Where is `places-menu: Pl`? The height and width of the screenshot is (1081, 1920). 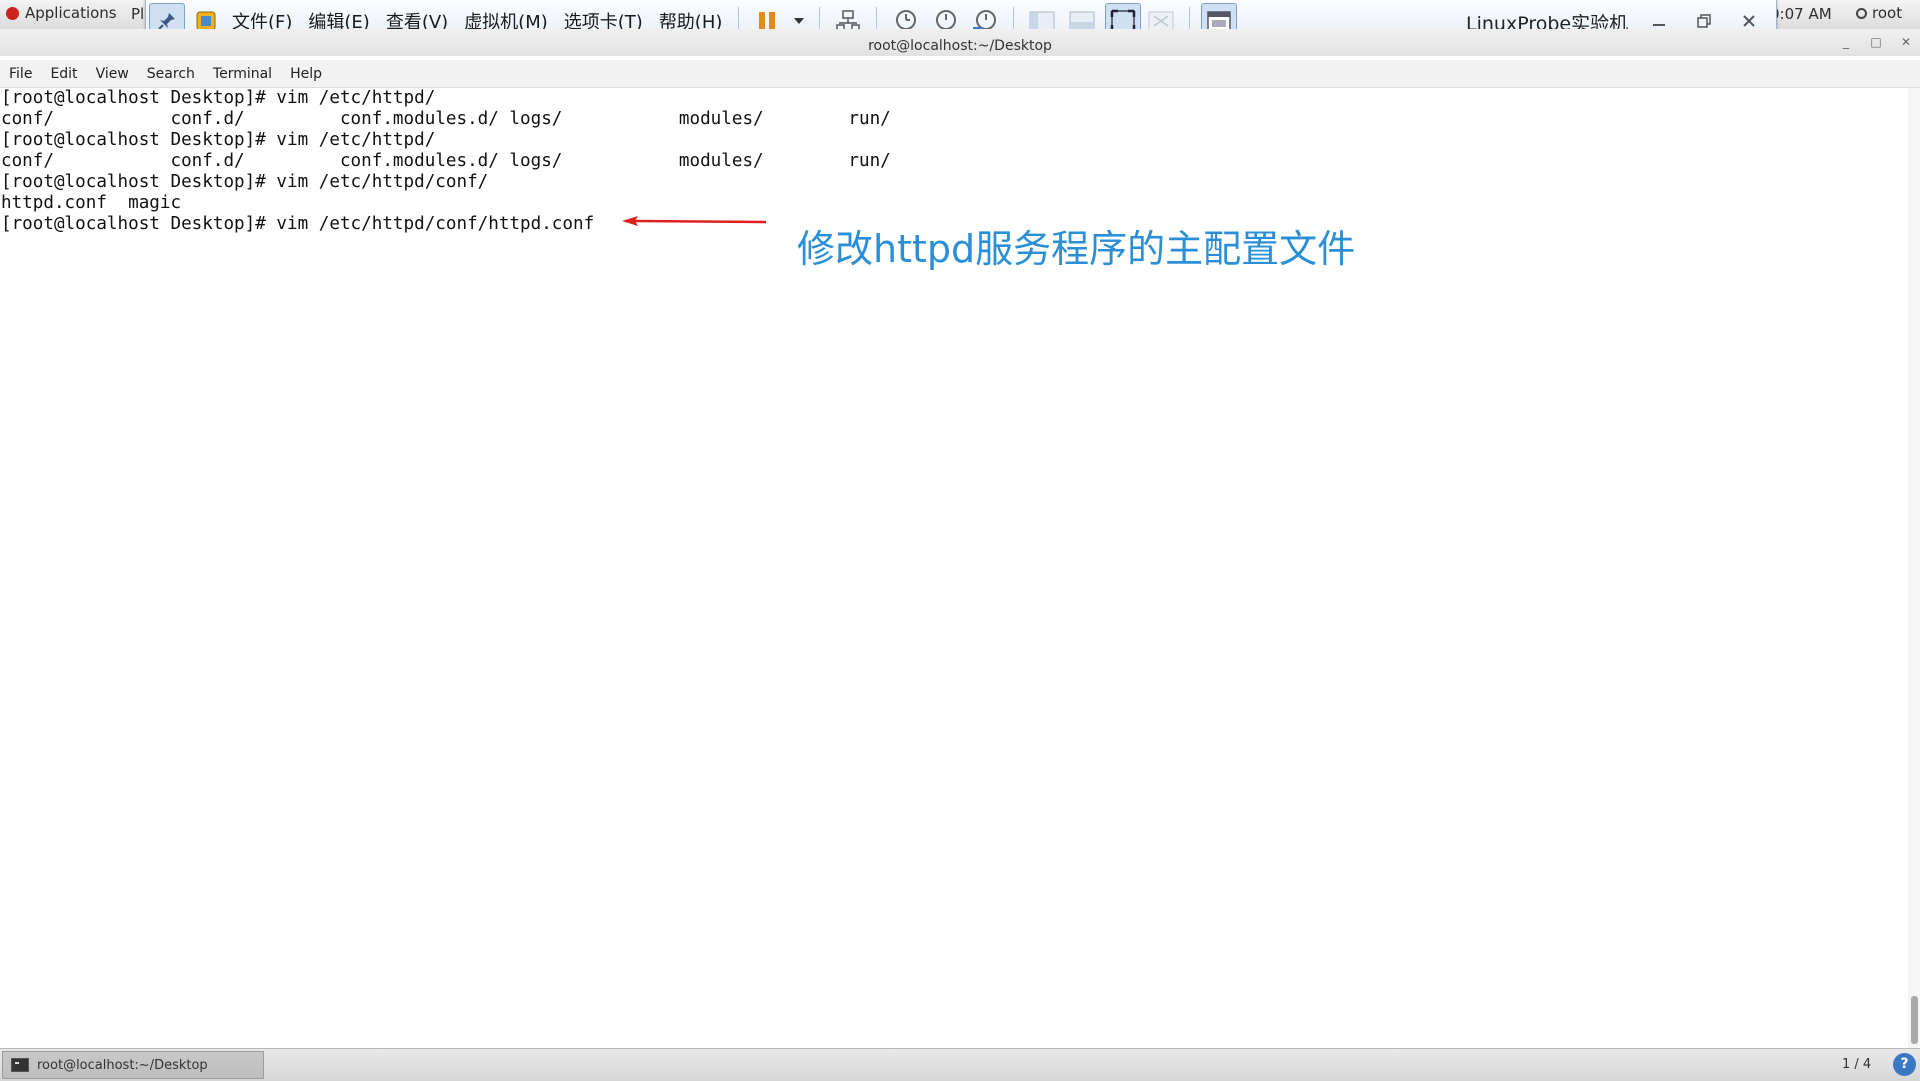 places-menu: Pl is located at coordinates (137, 14).